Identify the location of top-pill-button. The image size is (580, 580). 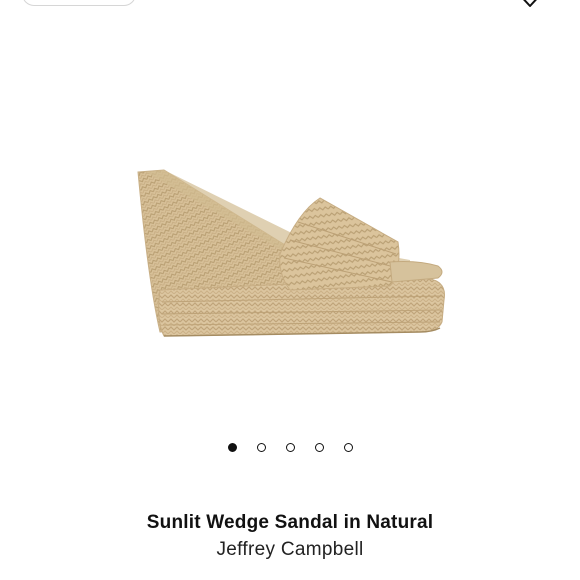
(79, 3).